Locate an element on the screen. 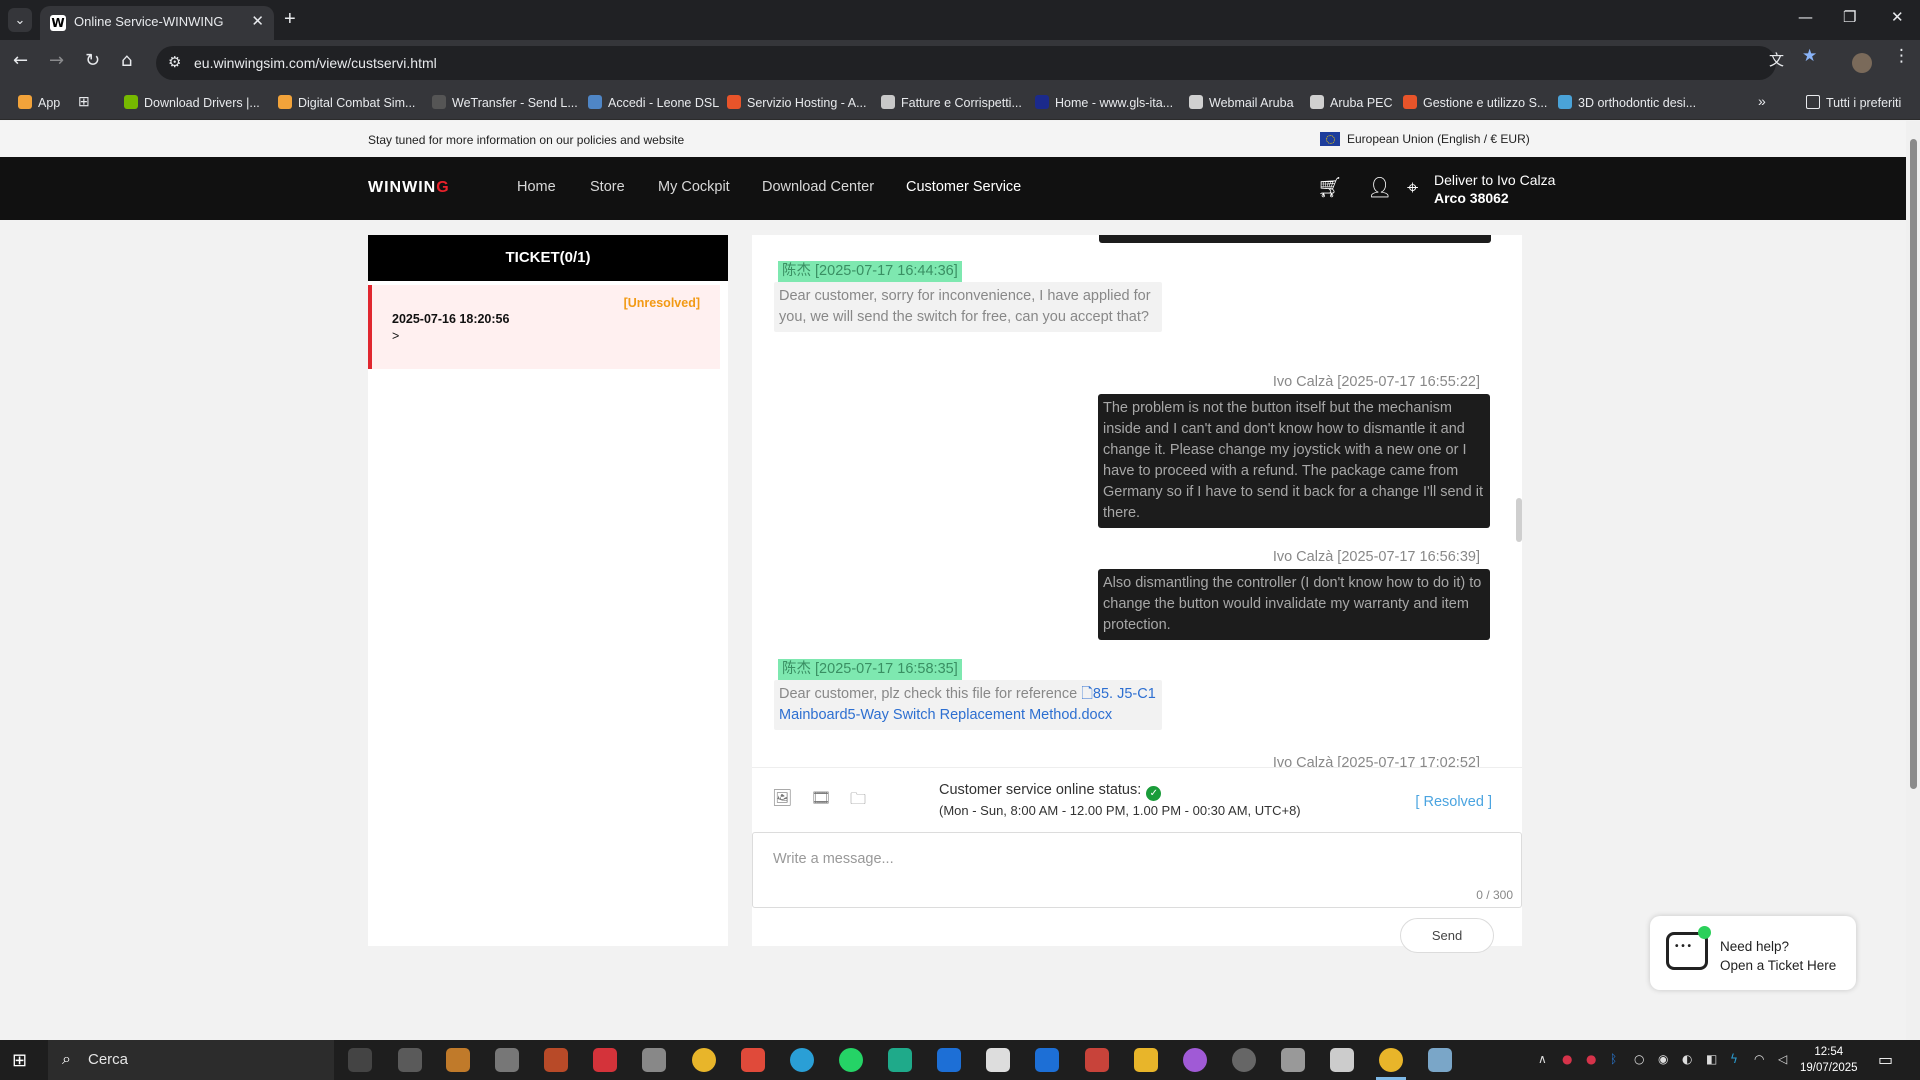 The height and width of the screenshot is (1080, 1920). winwing-logo: WINWING is located at coordinates (409, 188).